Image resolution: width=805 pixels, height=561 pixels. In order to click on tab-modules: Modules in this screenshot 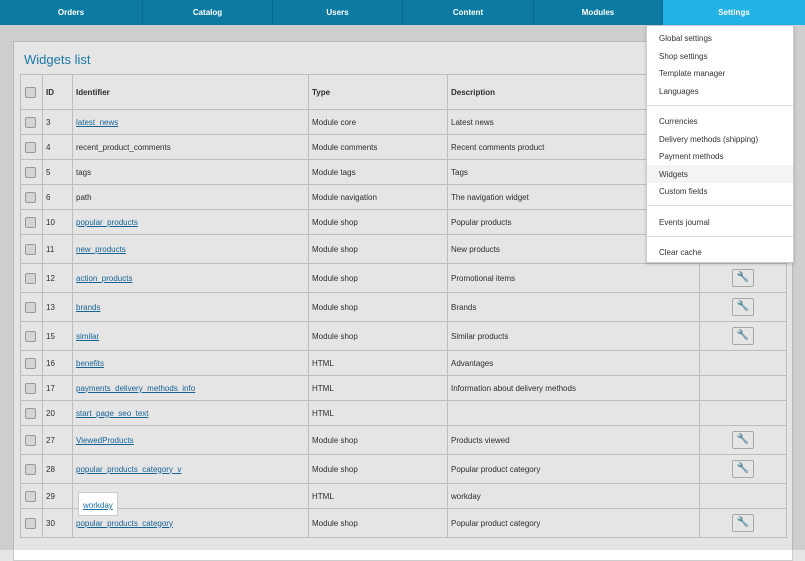, I will do `click(598, 12)`.